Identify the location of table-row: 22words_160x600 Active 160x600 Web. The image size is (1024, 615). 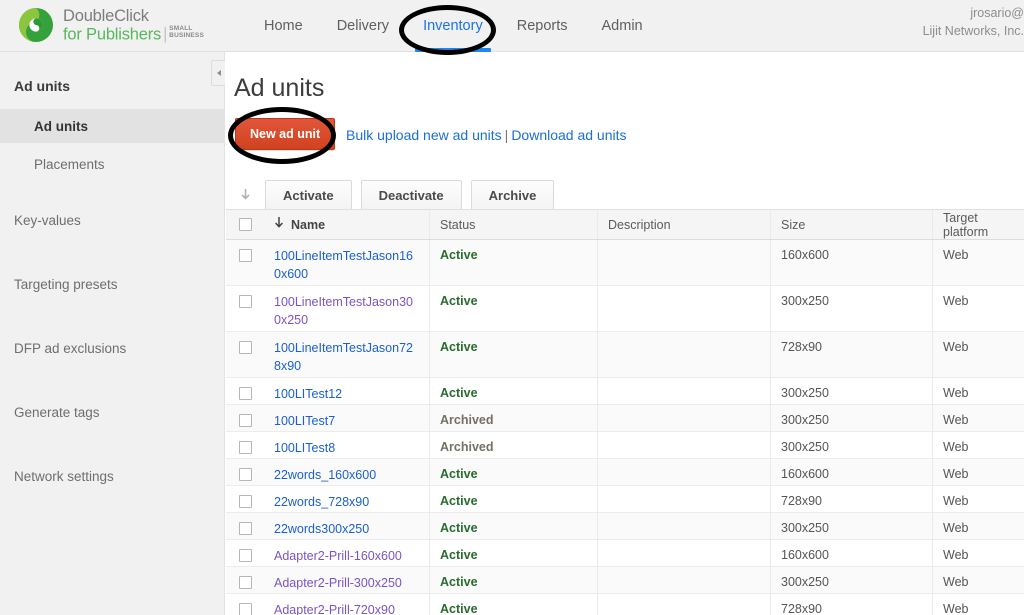
(625, 472).